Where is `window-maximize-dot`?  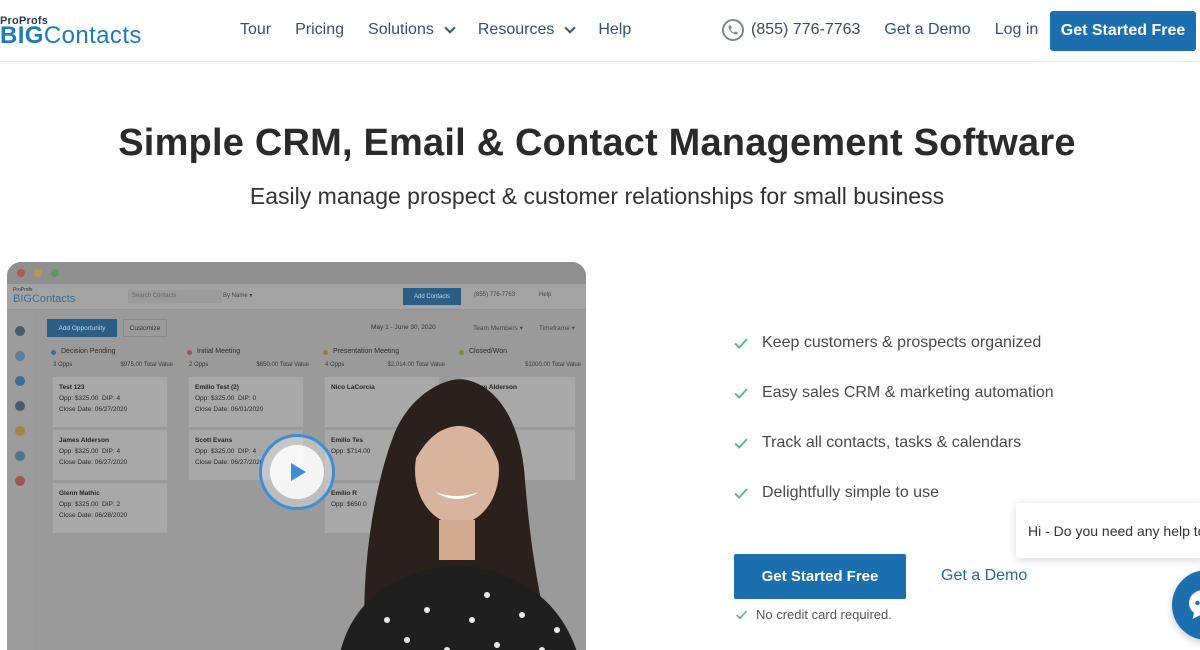
window-maximize-dot is located at coordinates (55, 273).